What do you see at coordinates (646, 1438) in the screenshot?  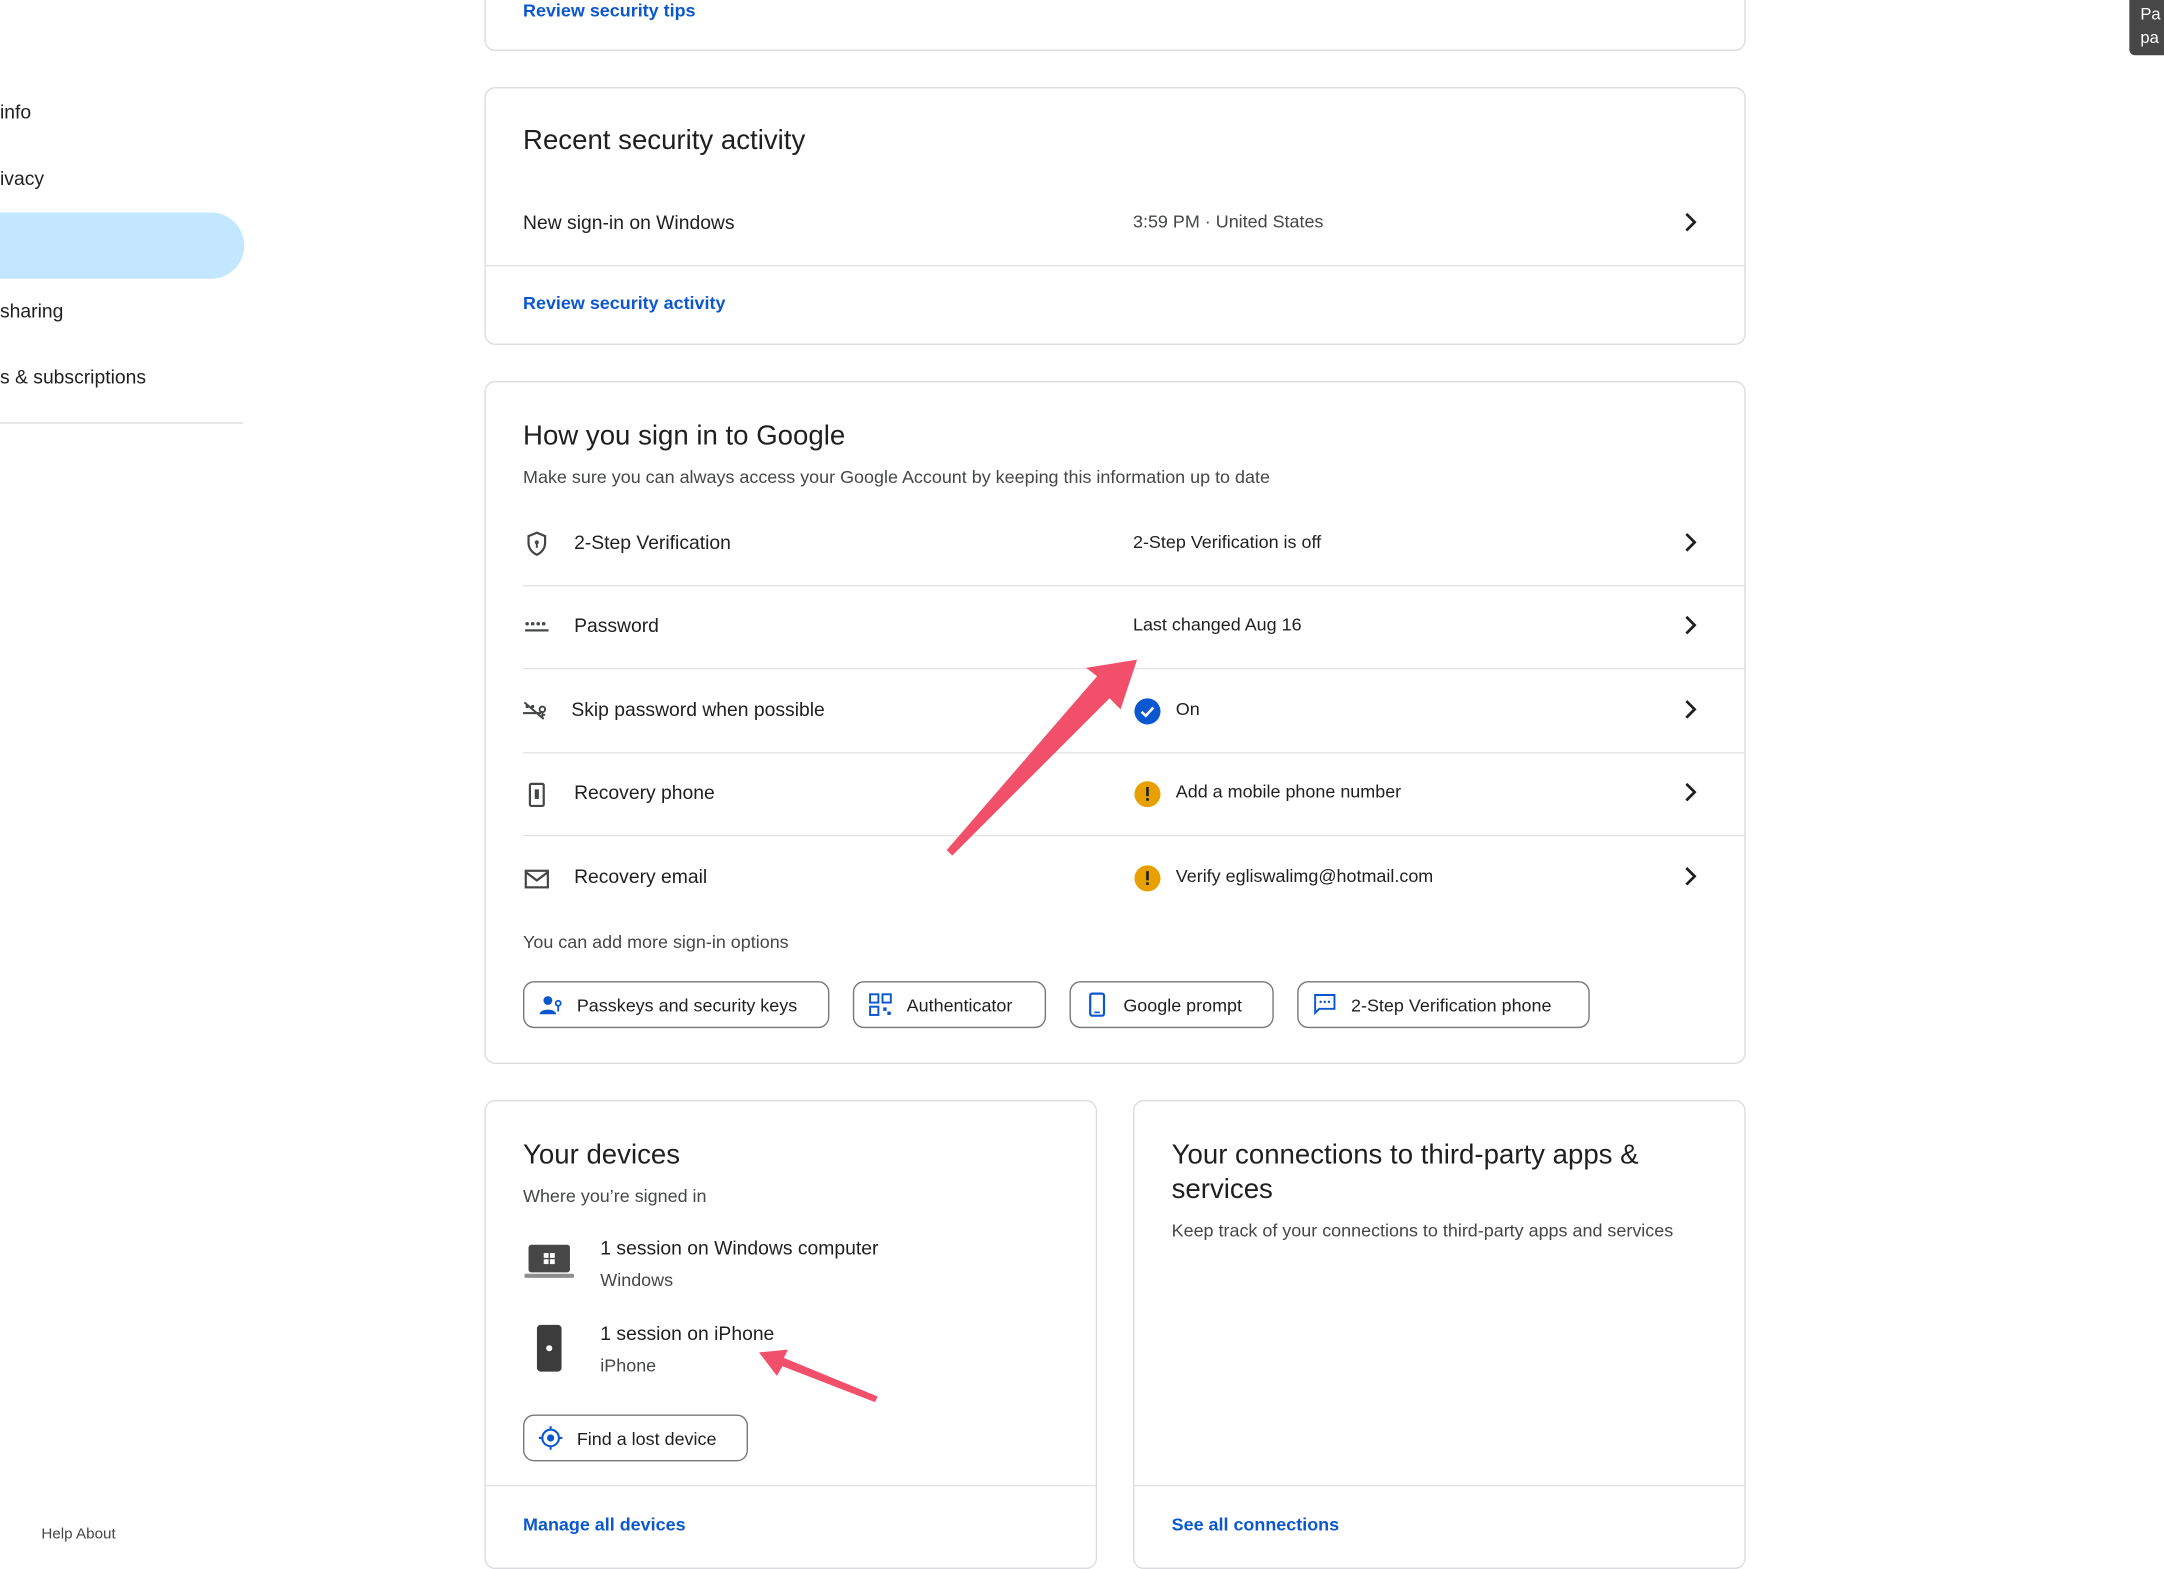 I see `button-label: Find a lost device` at bounding box center [646, 1438].